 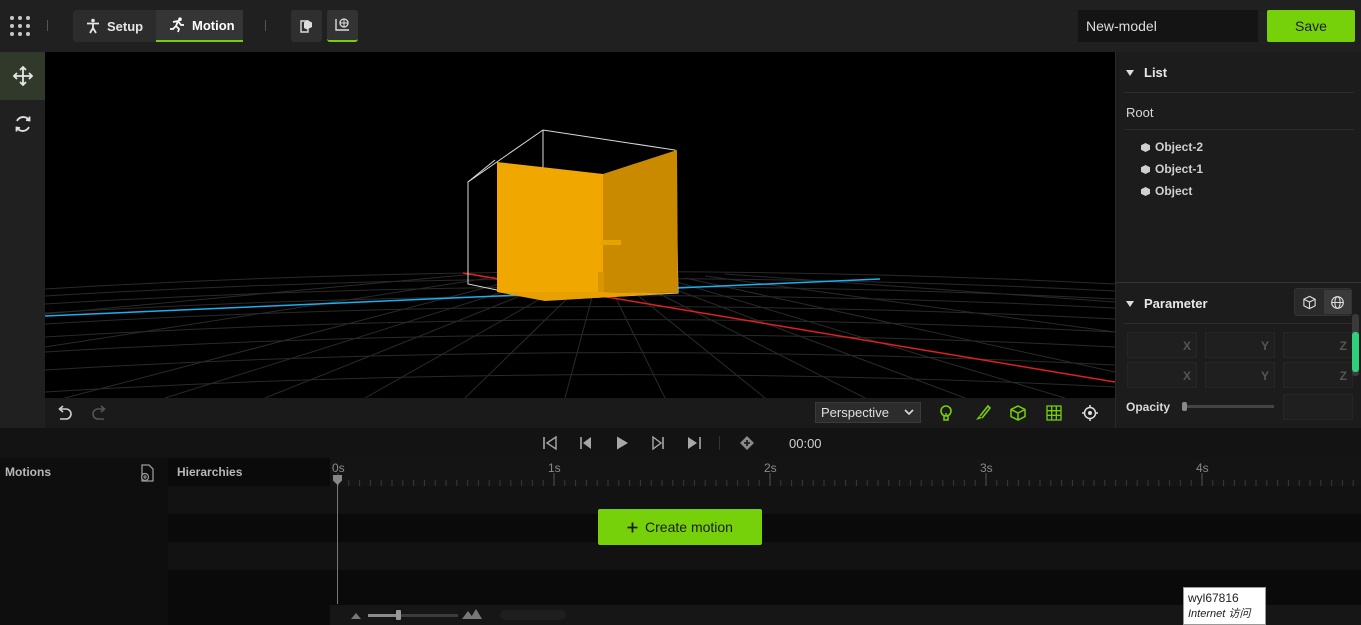 I want to click on panel-scrollbar, so click(x=1355, y=345).